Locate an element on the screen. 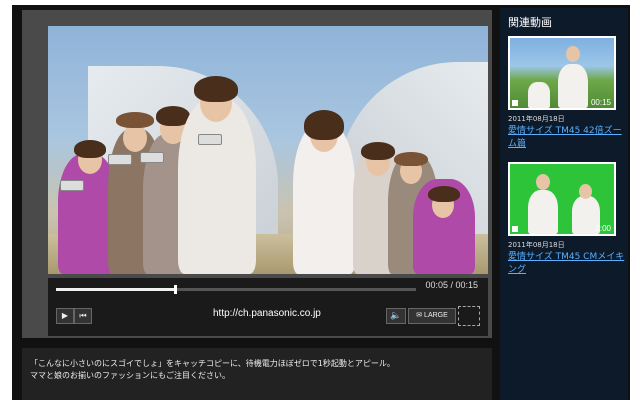  play-icon: ▶ is located at coordinates (65, 315).